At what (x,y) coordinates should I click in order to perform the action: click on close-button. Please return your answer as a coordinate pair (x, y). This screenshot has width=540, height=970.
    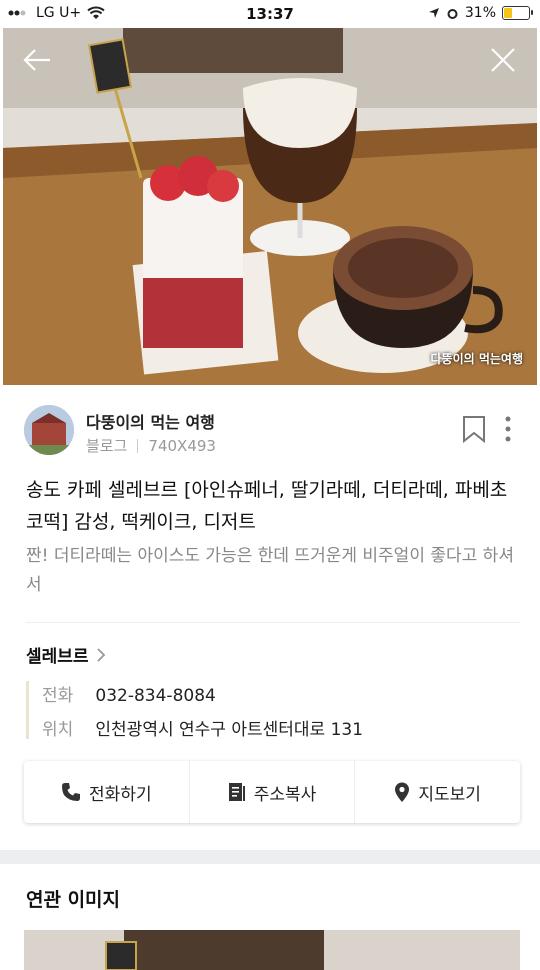
    Looking at the image, I should click on (503, 60).